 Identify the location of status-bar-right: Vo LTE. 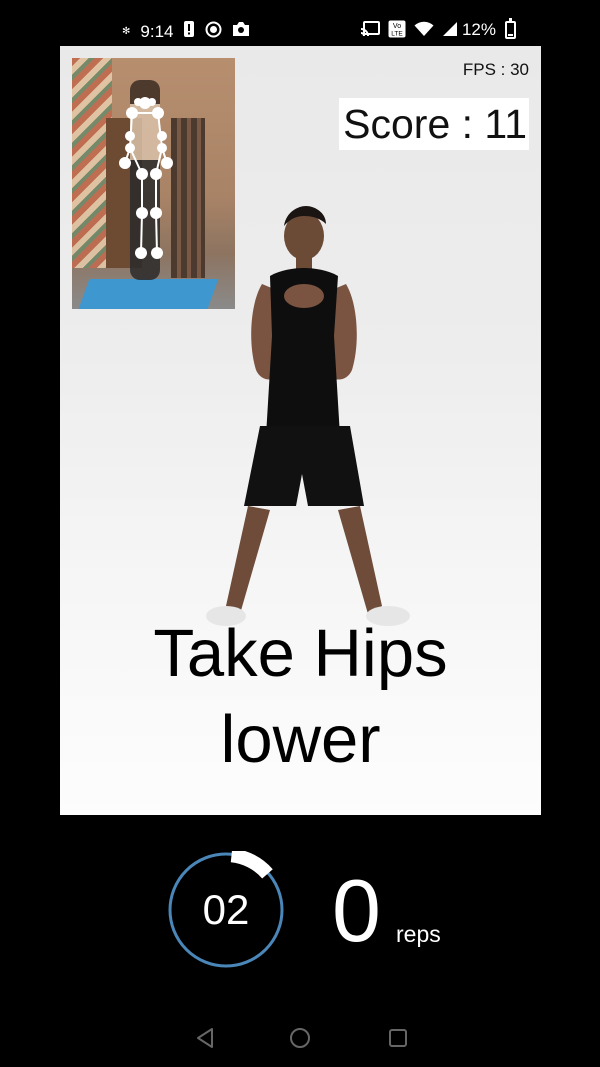
(409, 31).